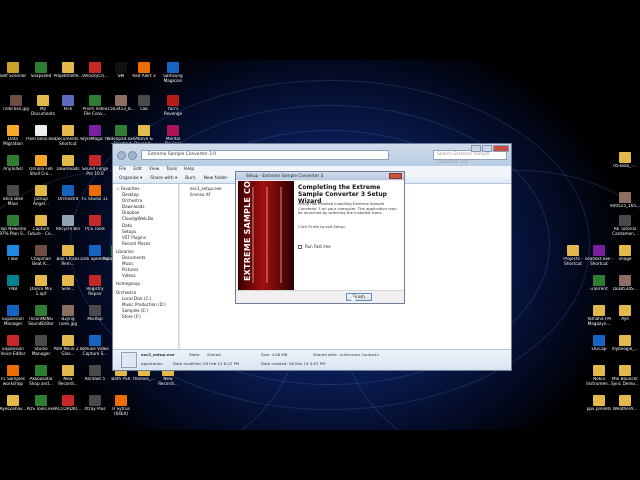 This screenshot has width=640, height=480. I want to click on organize-button: Organize ▾, so click(130, 178).